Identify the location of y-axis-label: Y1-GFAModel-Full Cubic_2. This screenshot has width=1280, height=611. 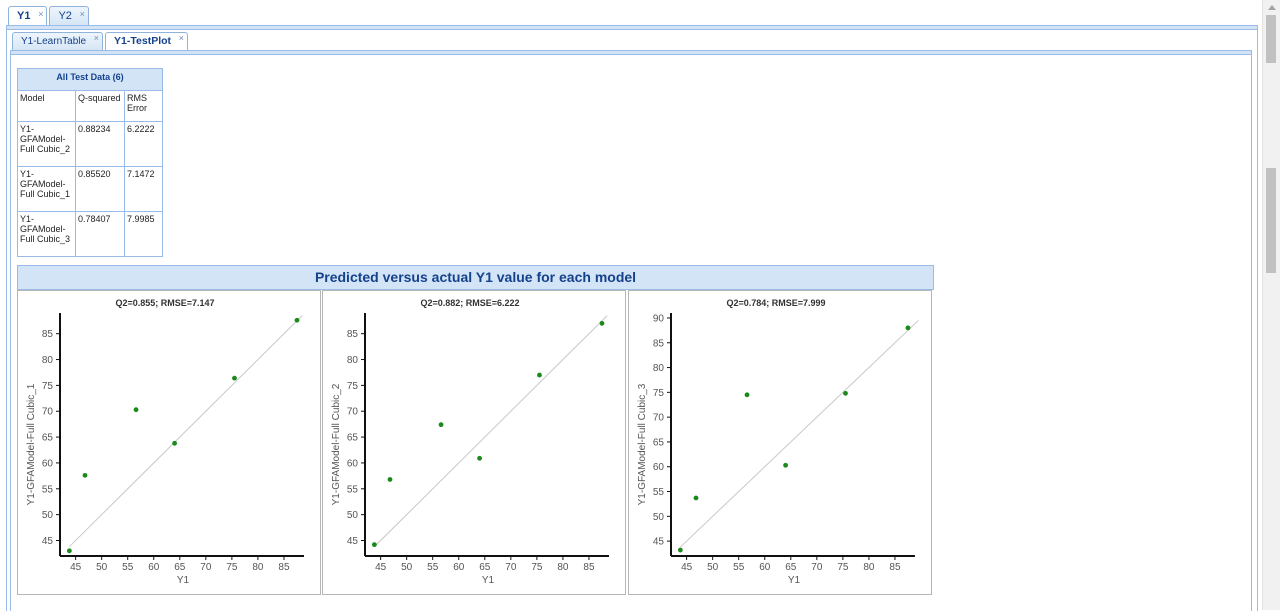
(336, 444).